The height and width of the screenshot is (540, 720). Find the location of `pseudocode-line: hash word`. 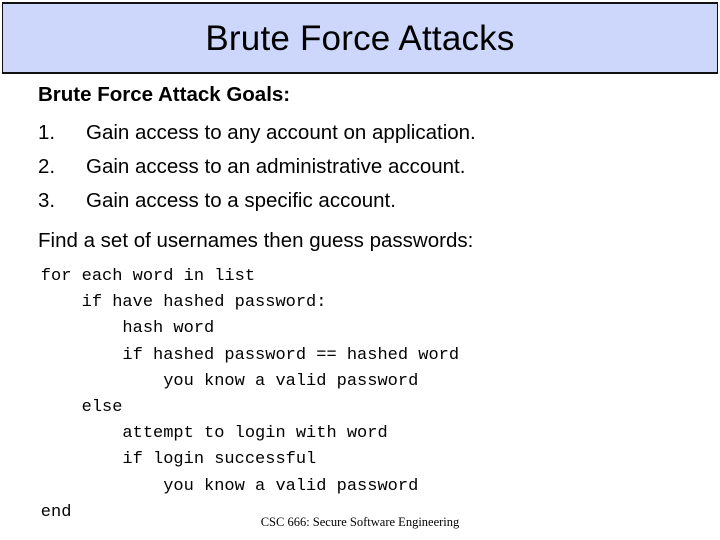

pseudocode-line: hash word is located at coordinates (107, 329).